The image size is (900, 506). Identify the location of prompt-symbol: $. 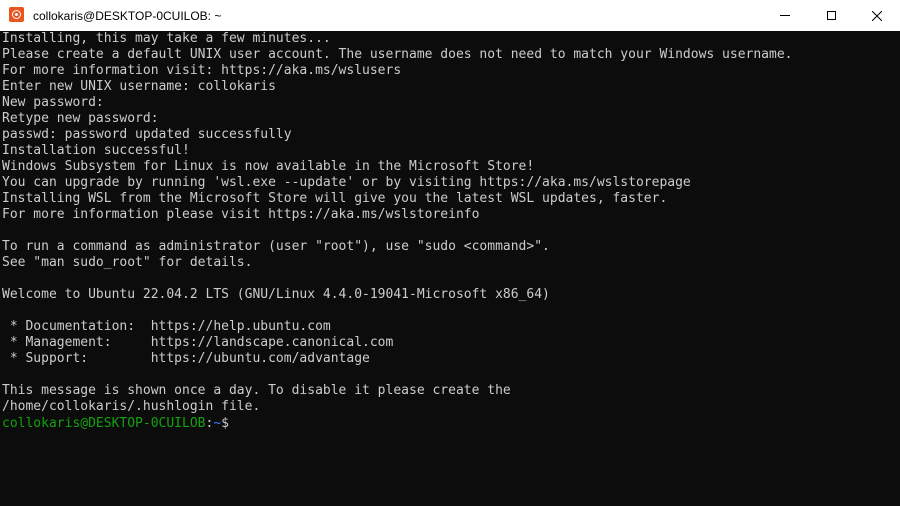
(225, 423).